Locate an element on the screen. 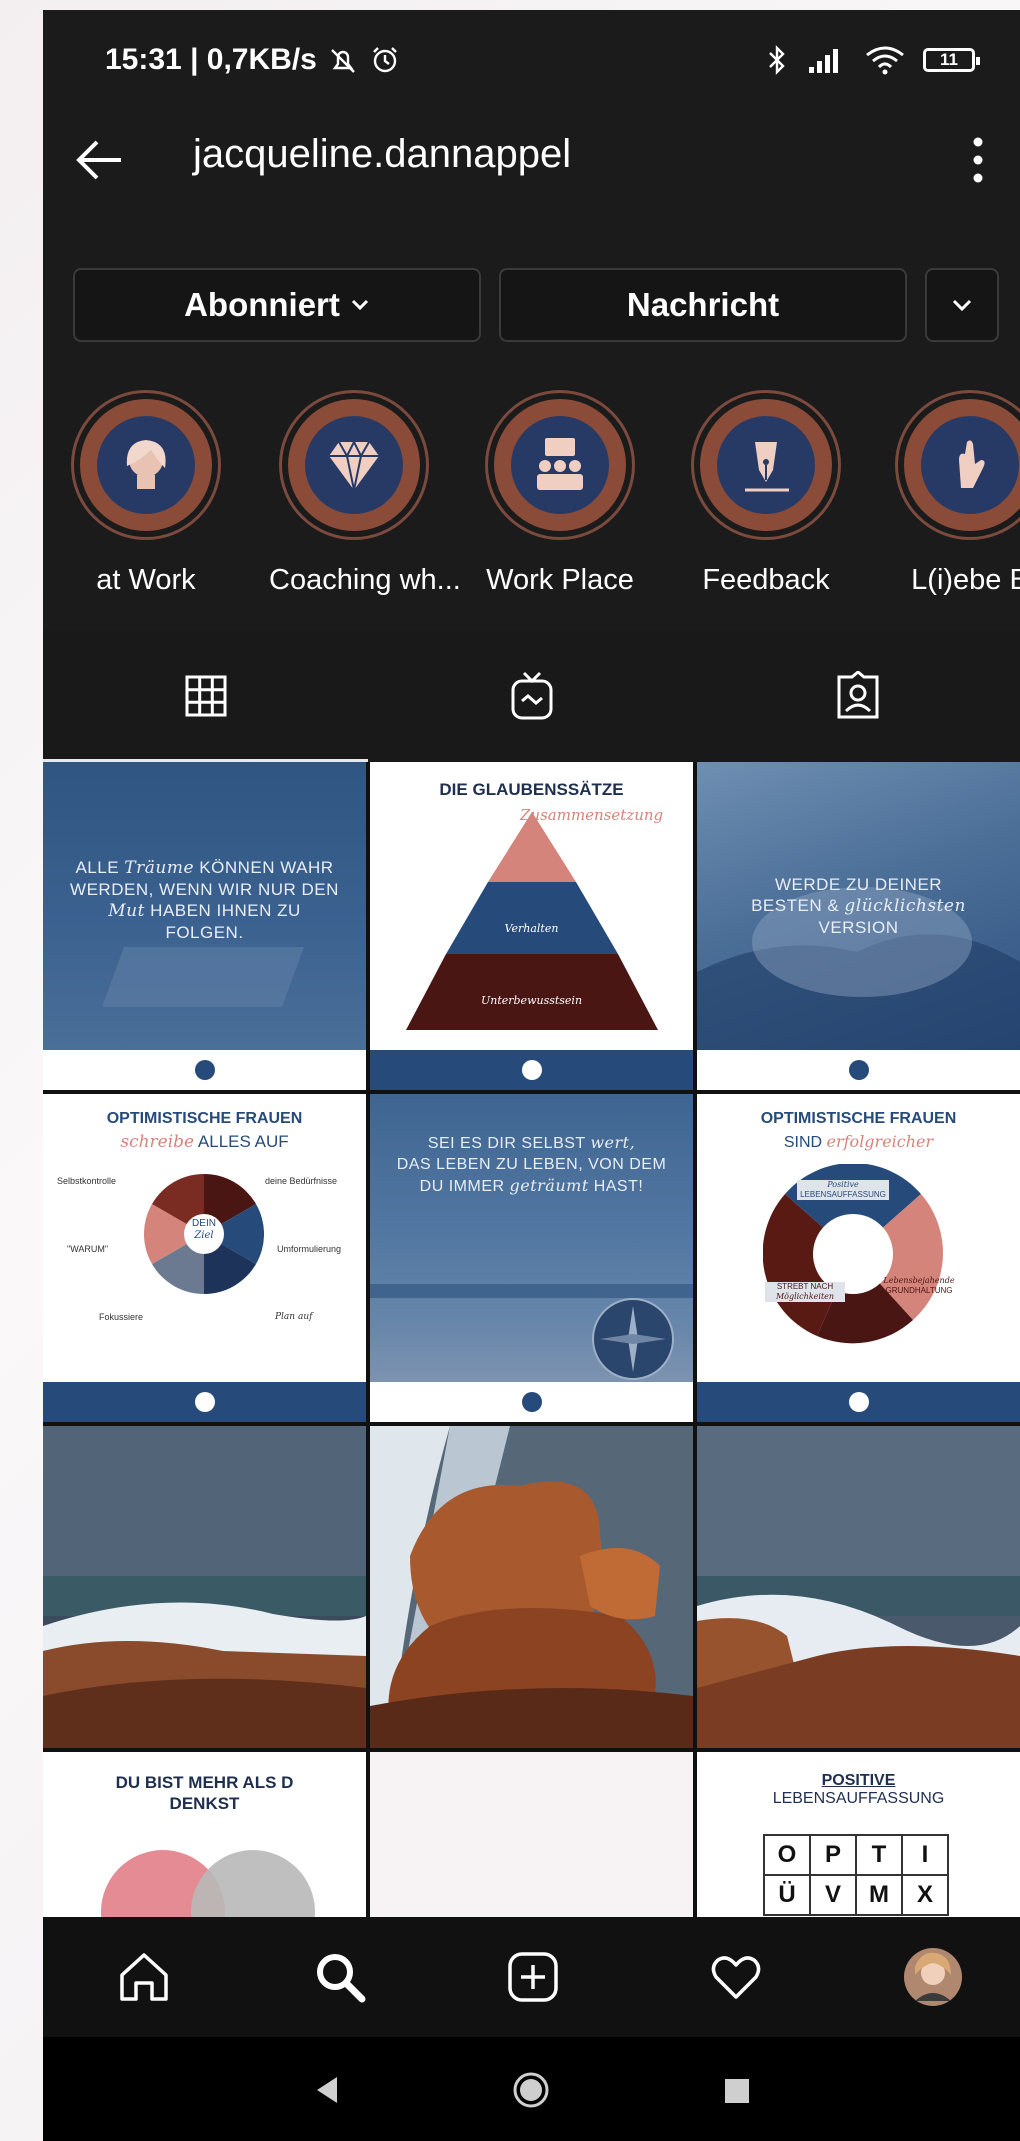  quote-text: WERDEN, WENN WIR NUR DEN is located at coordinates (204, 889).